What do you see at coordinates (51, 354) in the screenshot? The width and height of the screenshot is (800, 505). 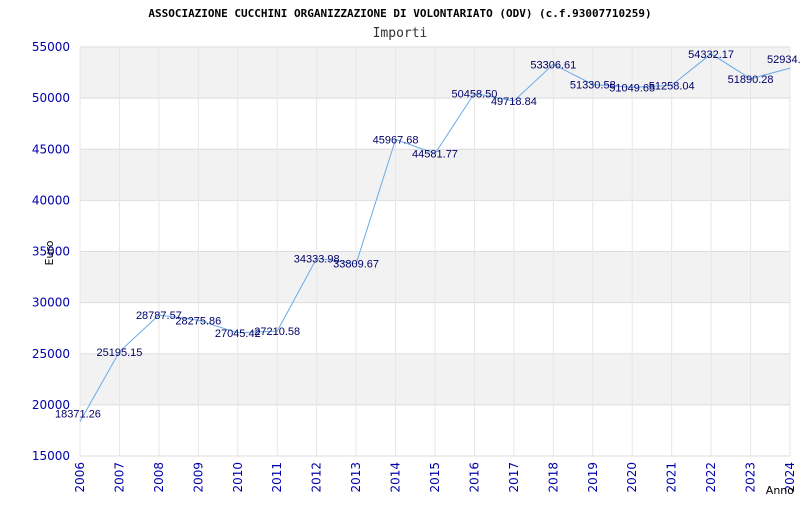 I see `y-tick-label: 25000` at bounding box center [51, 354].